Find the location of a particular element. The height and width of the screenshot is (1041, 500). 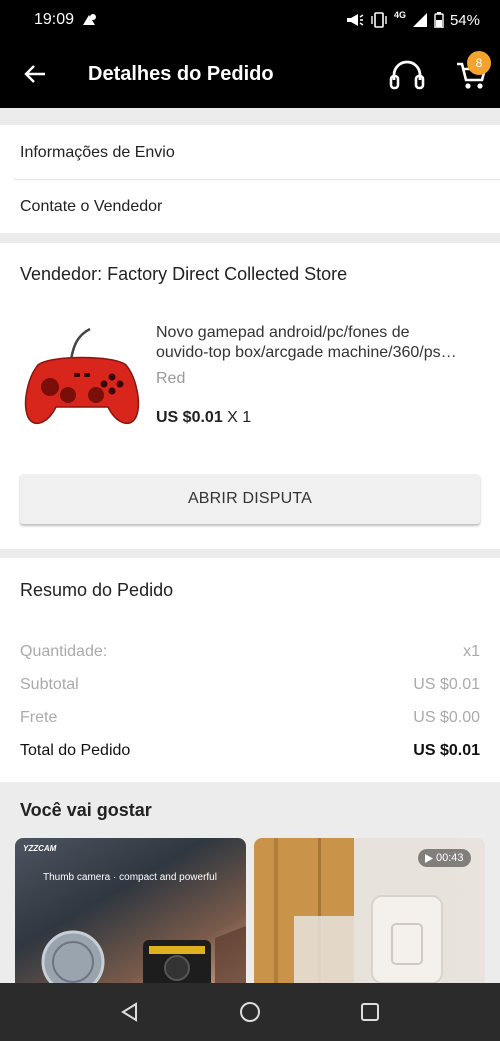

product-quantity: X 1 is located at coordinates (239, 417).